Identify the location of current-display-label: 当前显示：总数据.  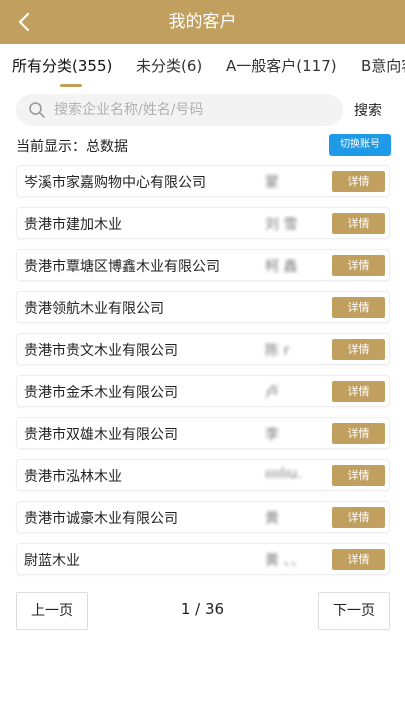
(72, 147).